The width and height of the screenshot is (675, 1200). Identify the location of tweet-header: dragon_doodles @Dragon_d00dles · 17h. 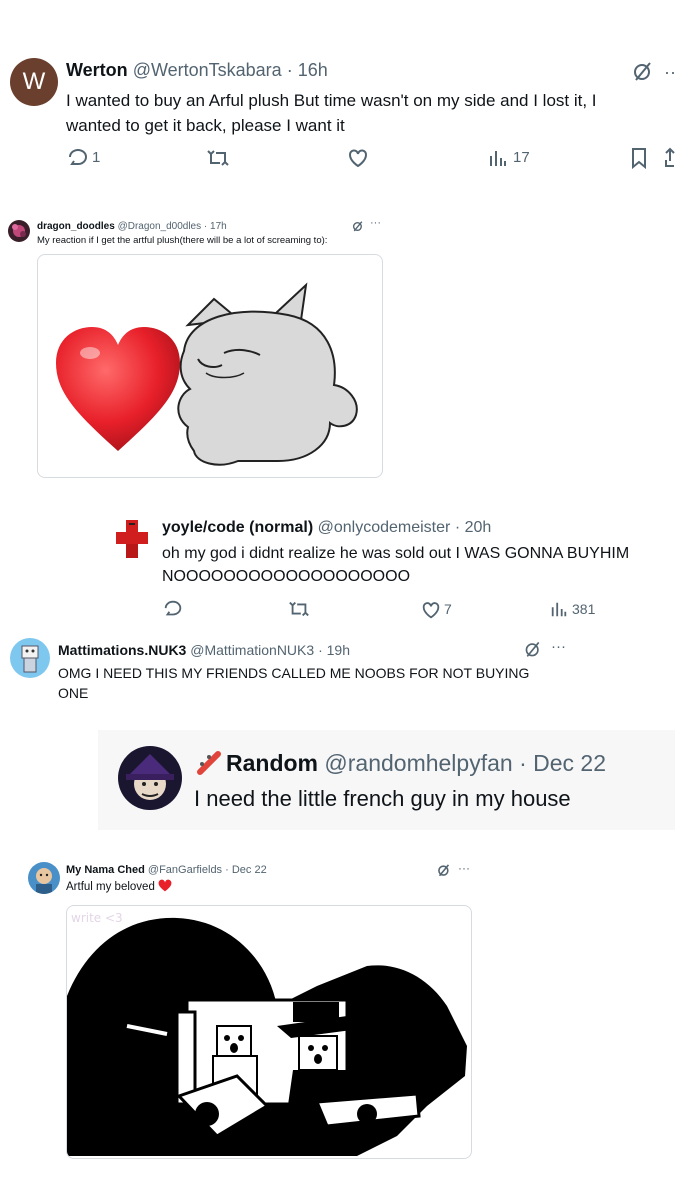
(132, 226).